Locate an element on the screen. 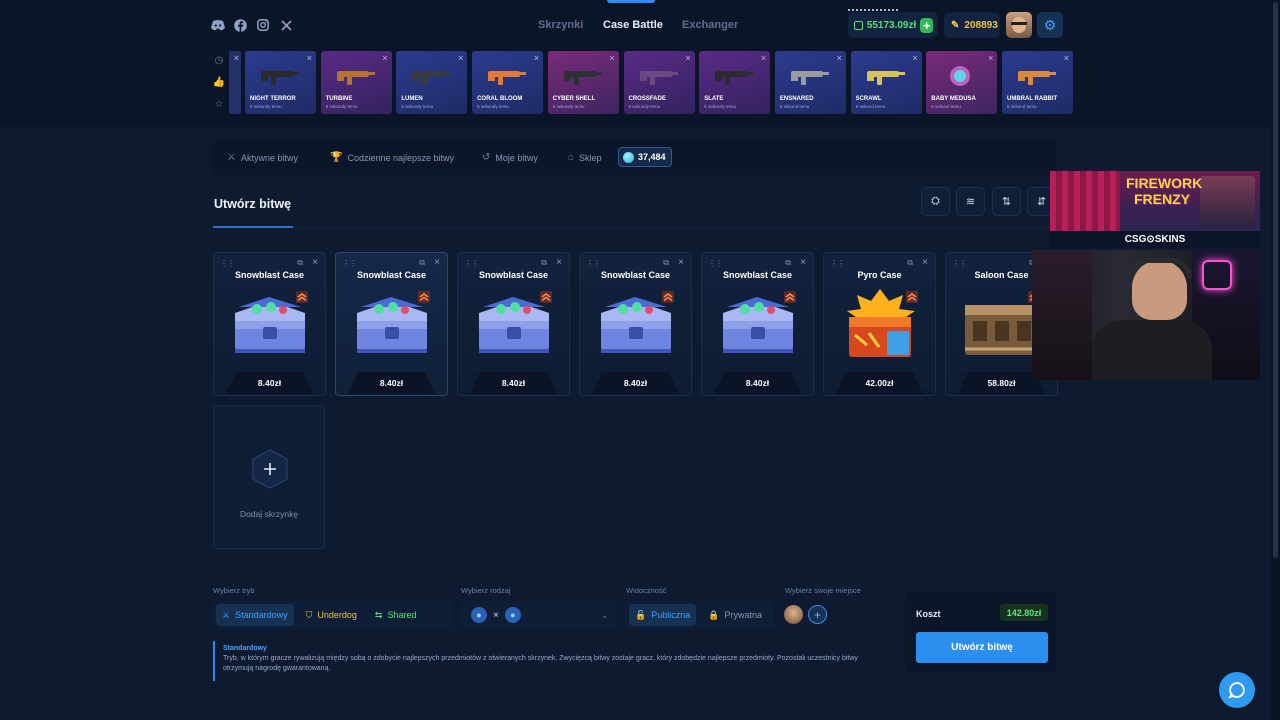 The height and width of the screenshot is (720, 1280). mode-shared: ⇆ Shared is located at coordinates (396, 615).